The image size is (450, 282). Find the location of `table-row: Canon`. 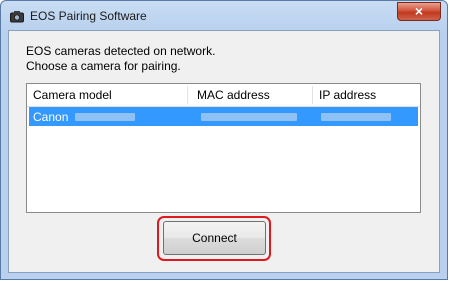

table-row: Canon is located at coordinates (223, 116).